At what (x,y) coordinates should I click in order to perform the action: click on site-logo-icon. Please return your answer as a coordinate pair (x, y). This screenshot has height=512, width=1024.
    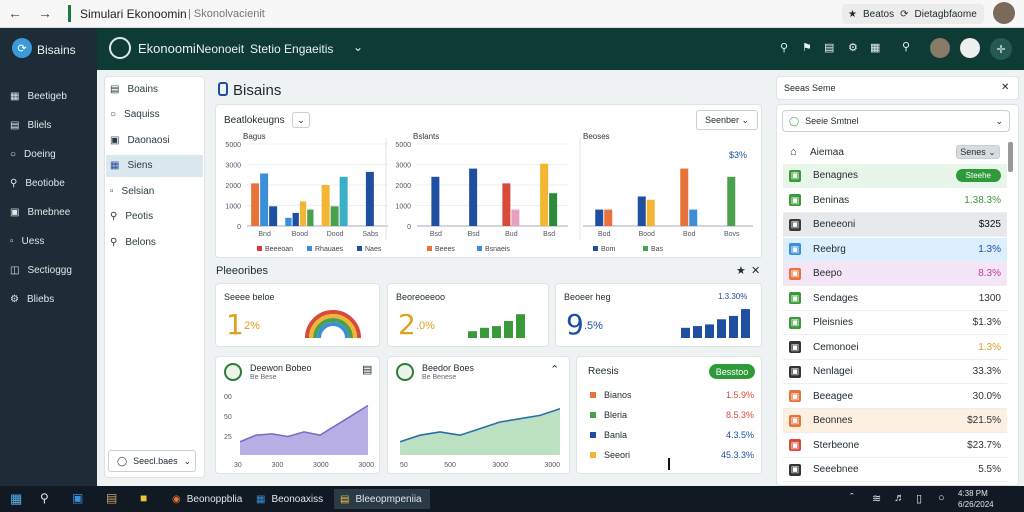
    Looking at the image, I should click on (69, 13).